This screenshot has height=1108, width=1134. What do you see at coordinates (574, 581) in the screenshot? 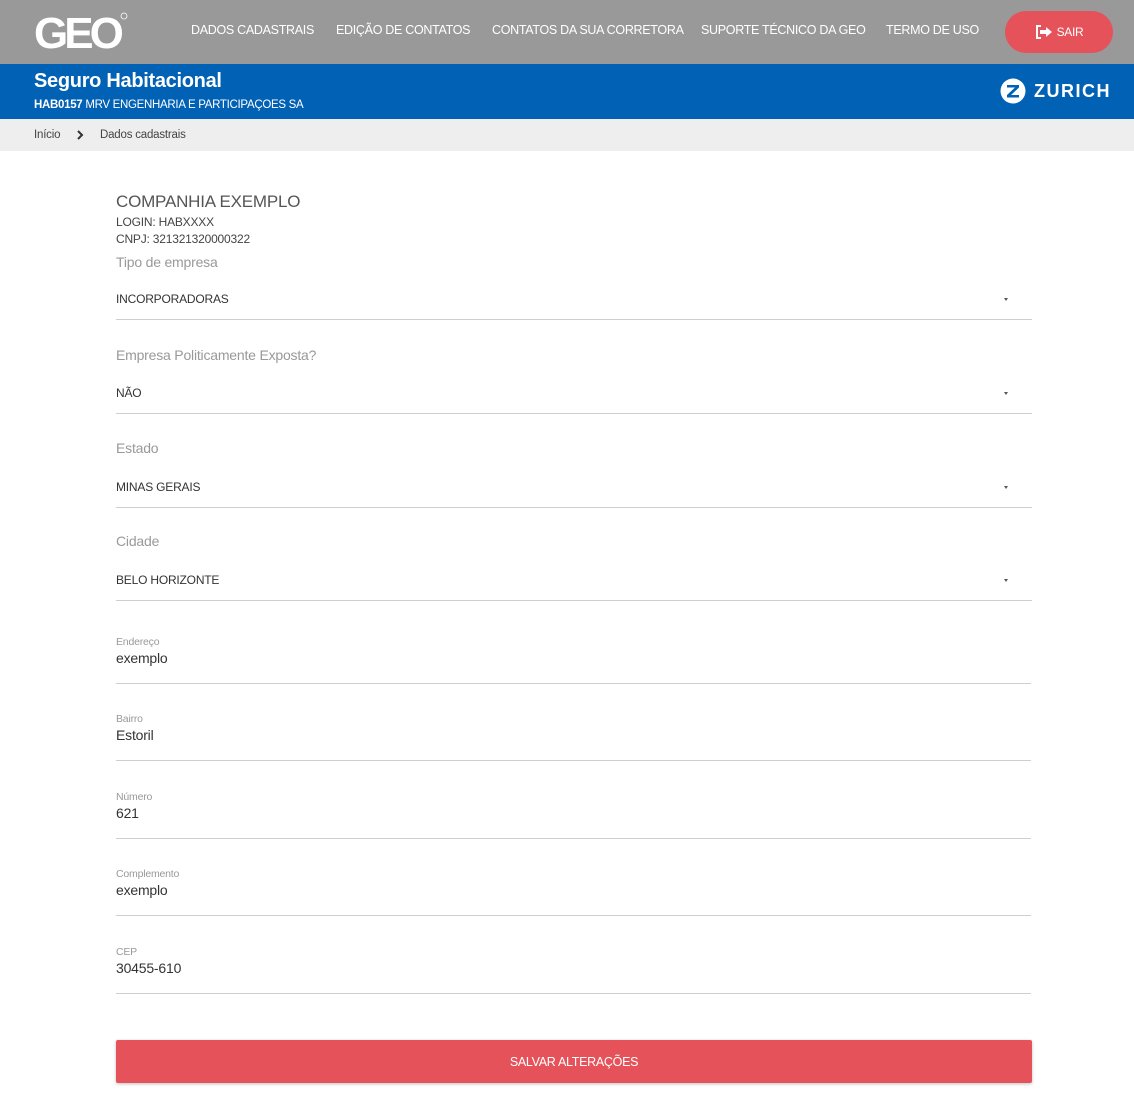
I see `cidade-select: BELO HORIZONTE` at bounding box center [574, 581].